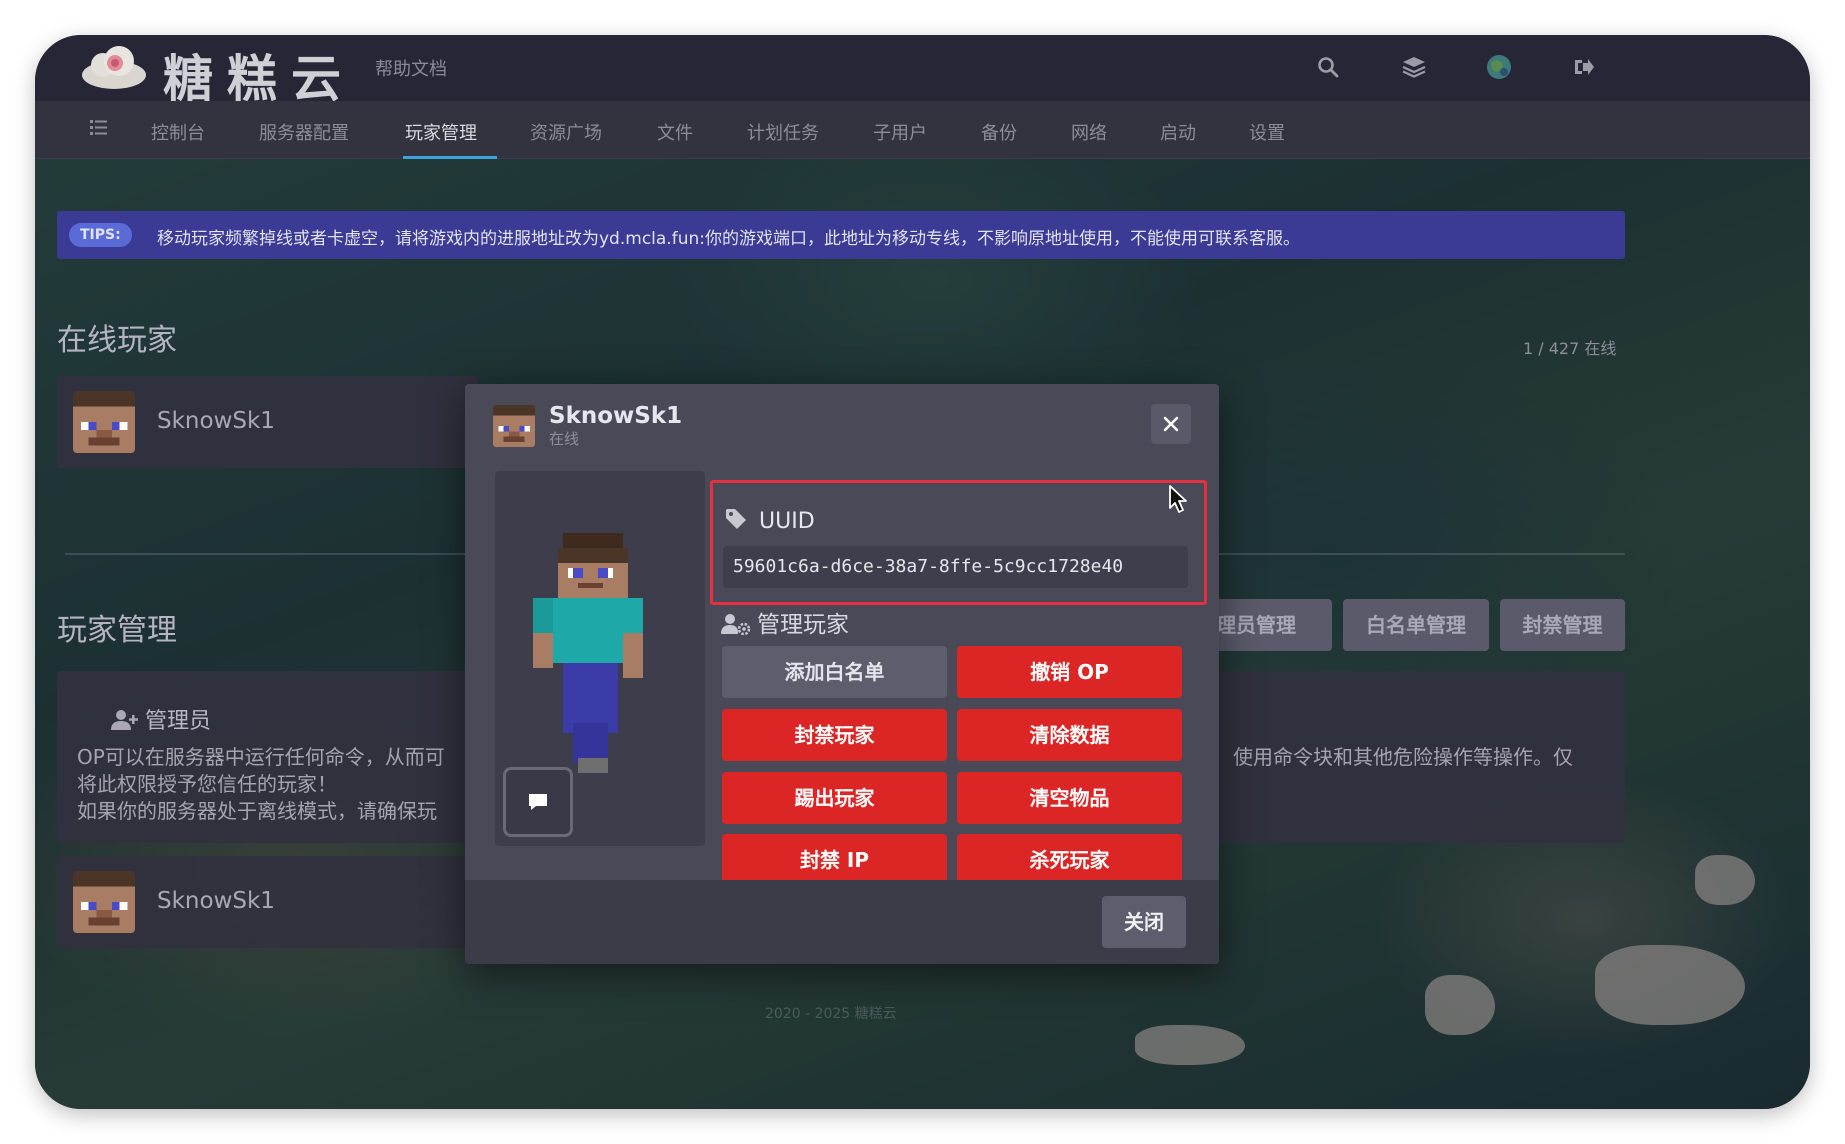 The height and width of the screenshot is (1144, 1845). I want to click on modal-close-button: 关闭, so click(1144, 922).